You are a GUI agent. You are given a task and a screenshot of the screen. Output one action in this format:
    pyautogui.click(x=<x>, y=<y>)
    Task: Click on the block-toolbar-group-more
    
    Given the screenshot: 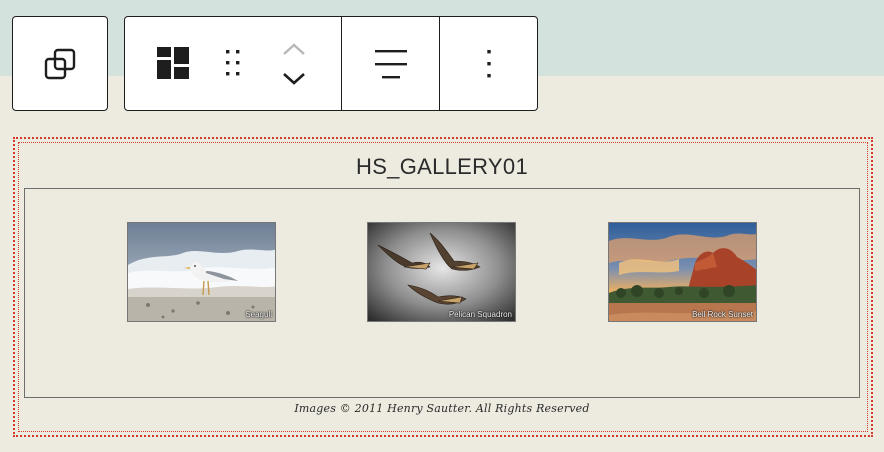 What is the action you would take?
    pyautogui.click(x=488, y=63)
    